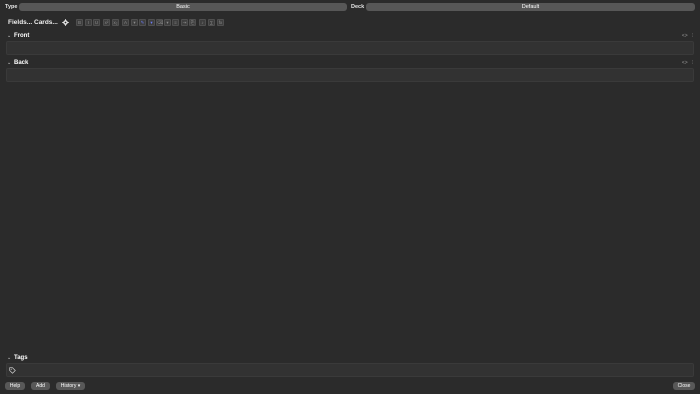 This screenshot has width=700, height=394. What do you see at coordinates (350, 36) in the screenshot?
I see `field-header-front: ⌄ Front <> ⫶` at bounding box center [350, 36].